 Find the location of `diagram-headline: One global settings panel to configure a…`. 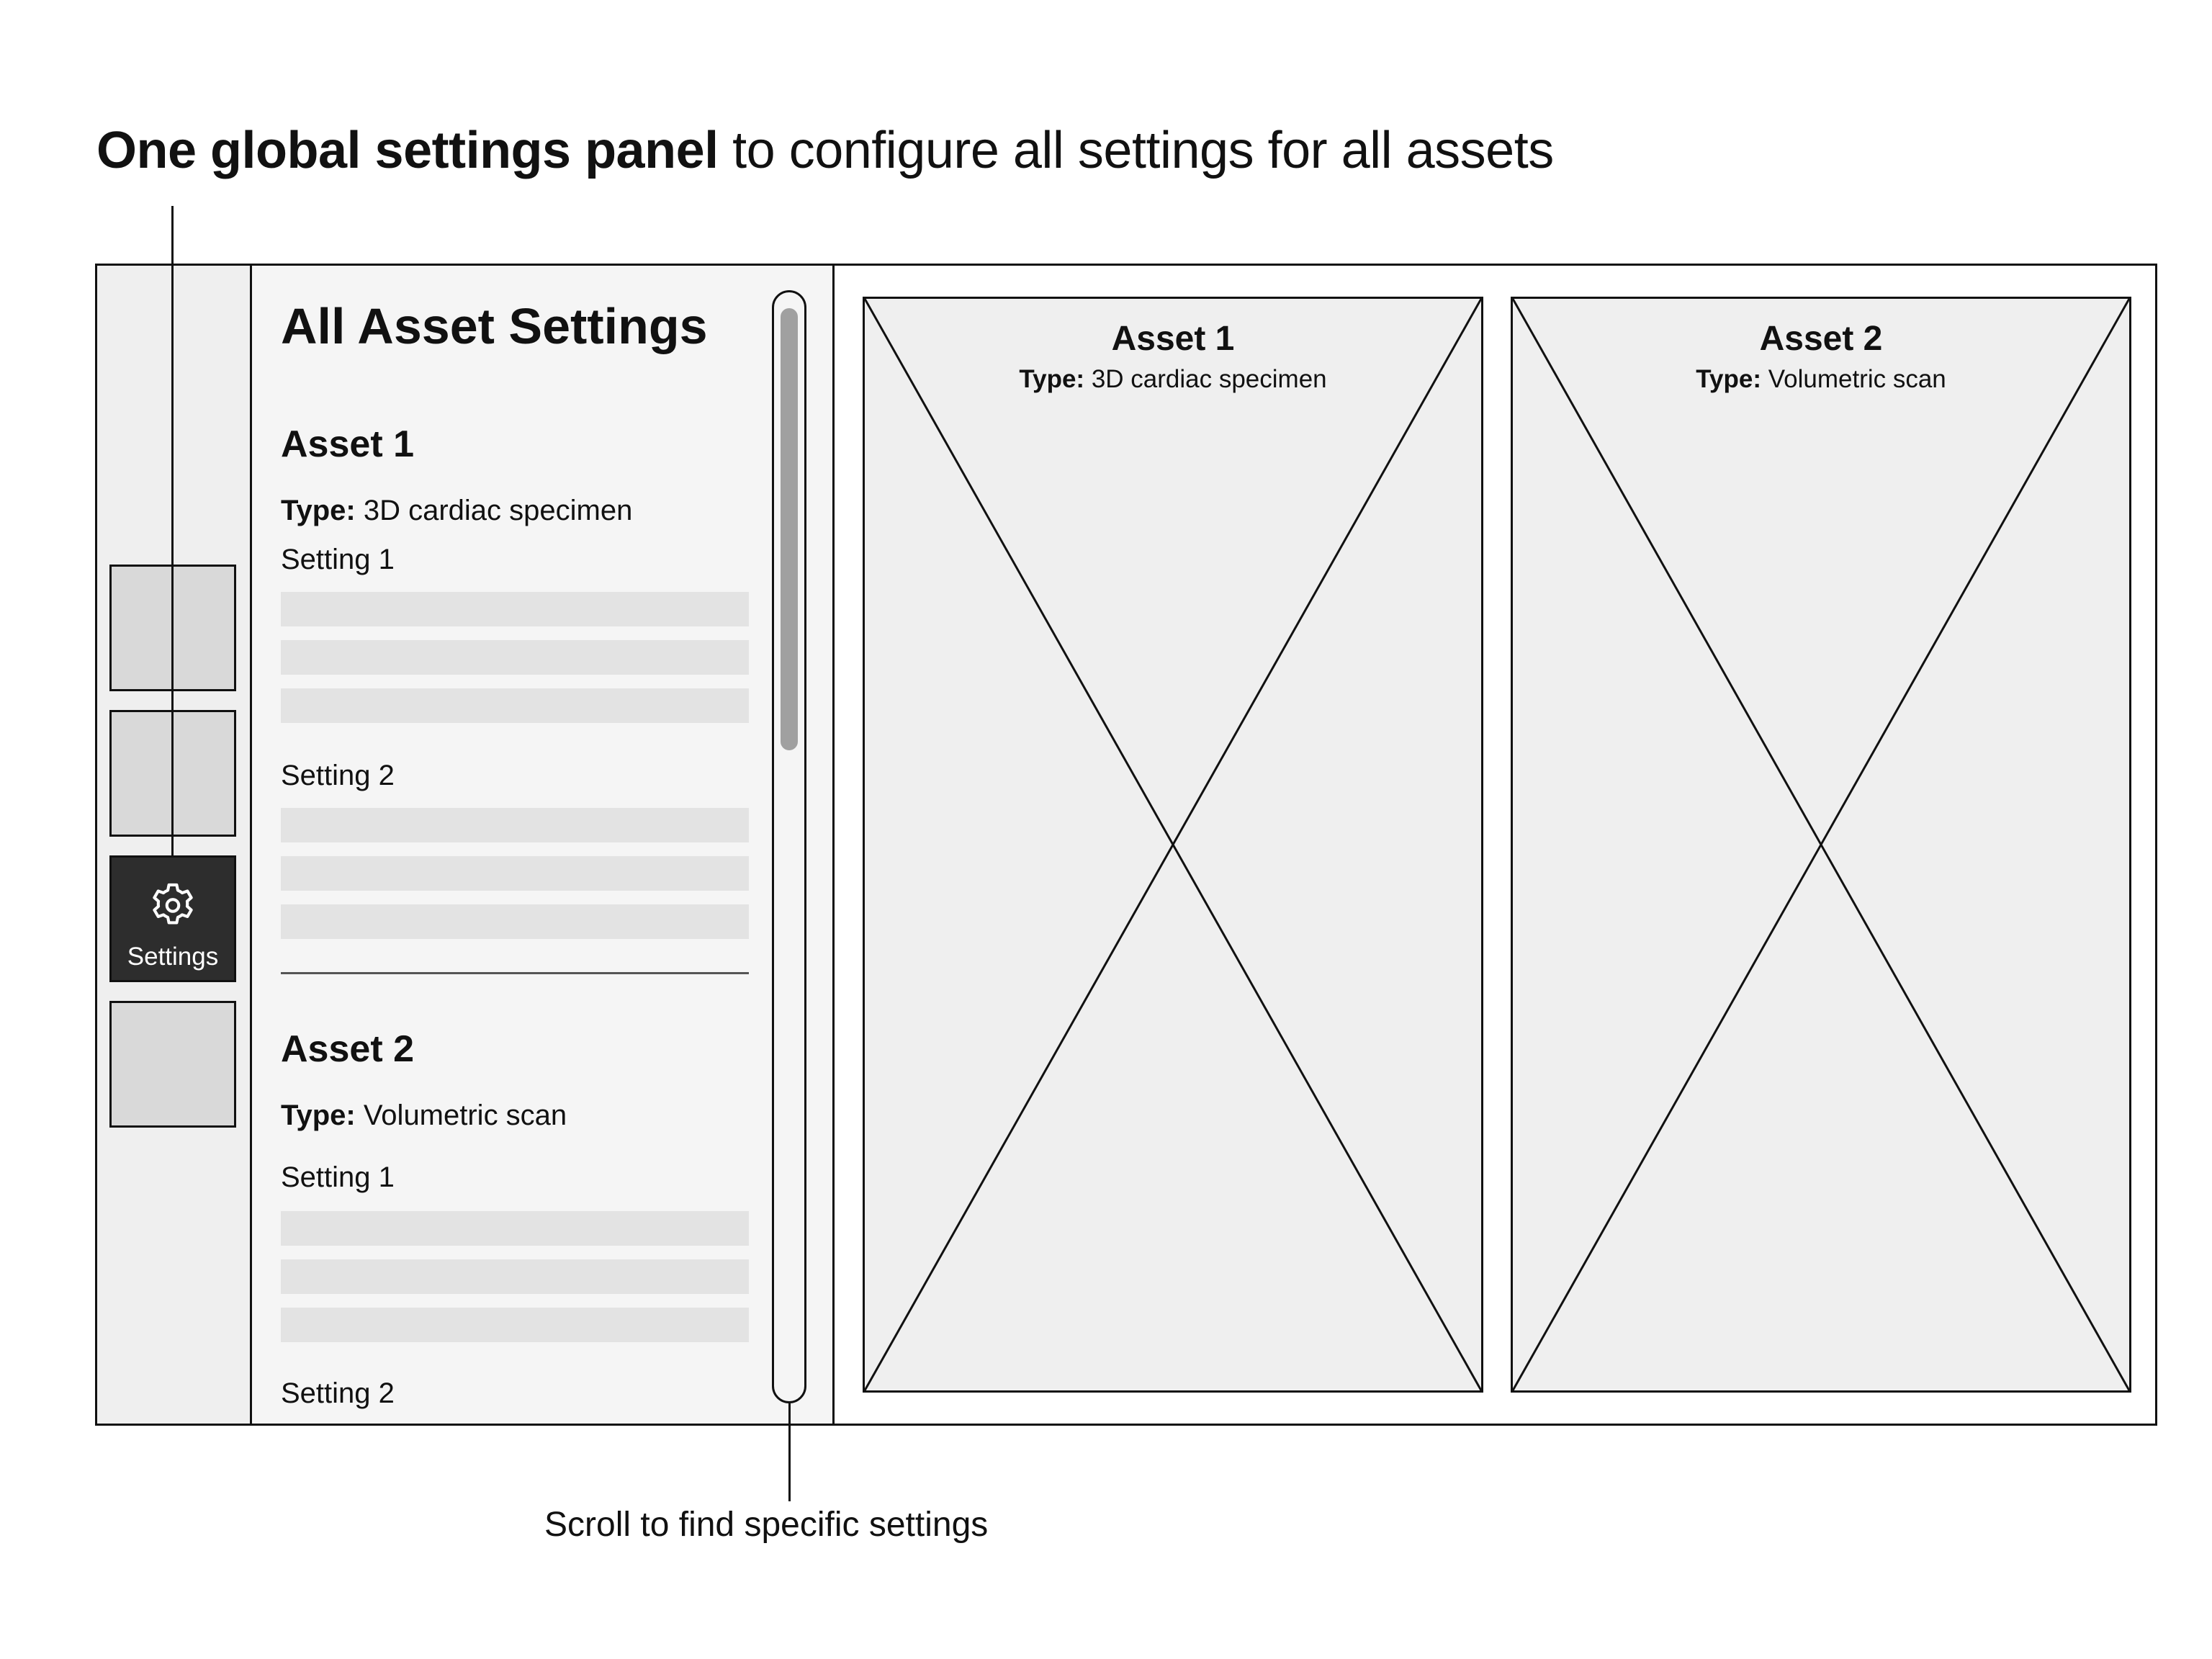

diagram-headline: One global settings panel to configure a… is located at coordinates (825, 150).